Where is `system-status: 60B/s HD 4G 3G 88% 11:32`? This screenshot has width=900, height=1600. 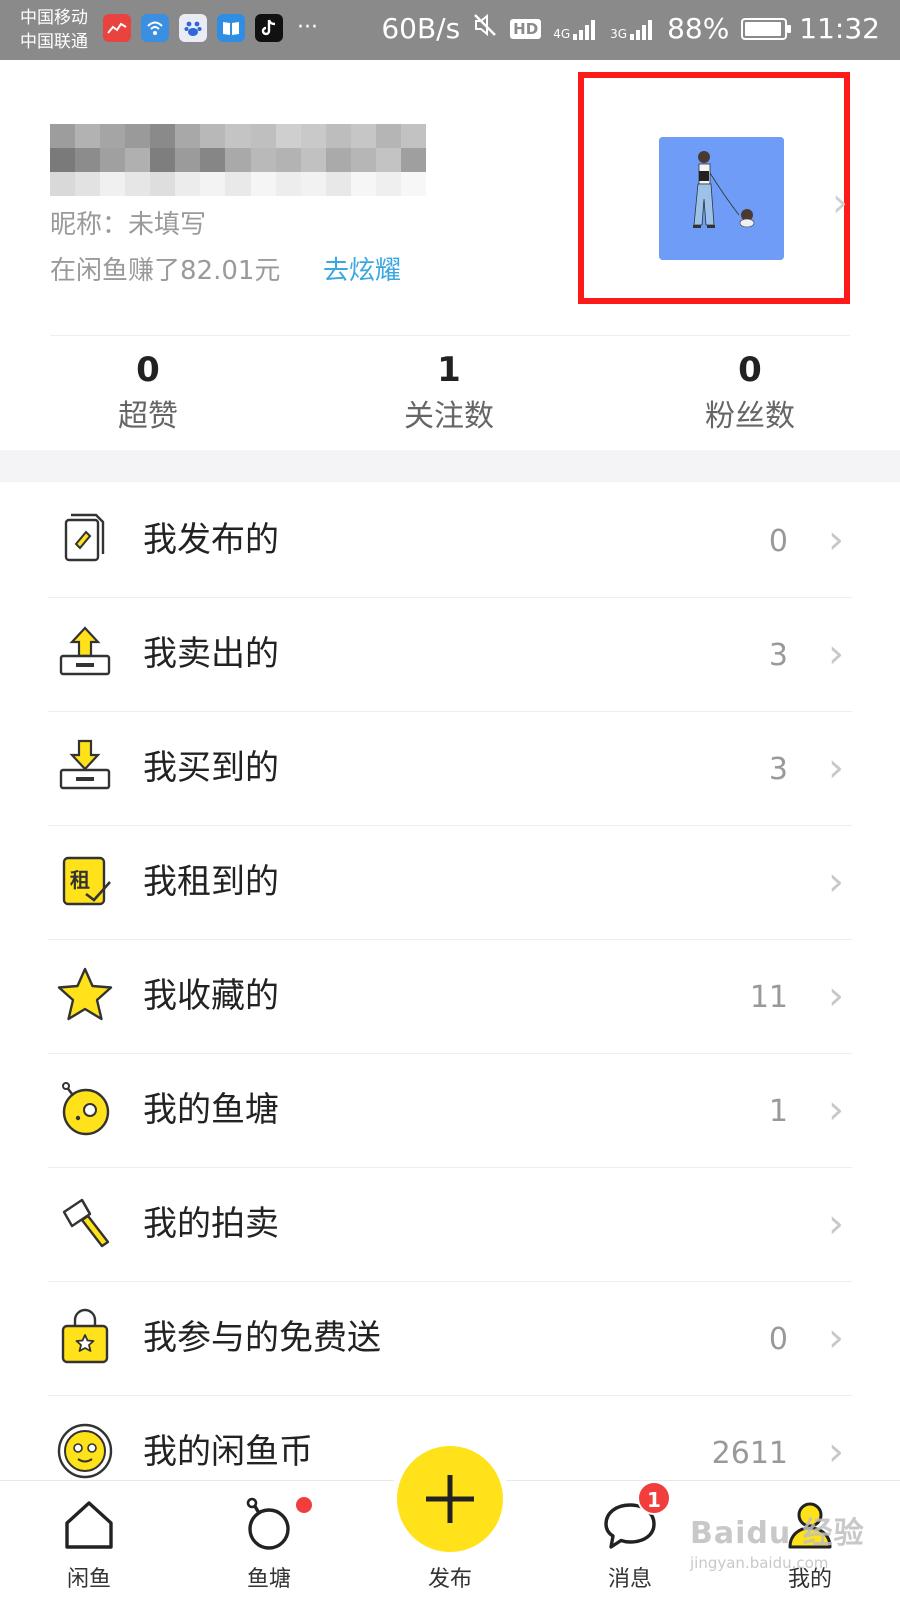
system-status: 60B/s HD 4G 3G 88% 11:32 is located at coordinates (630, 28).